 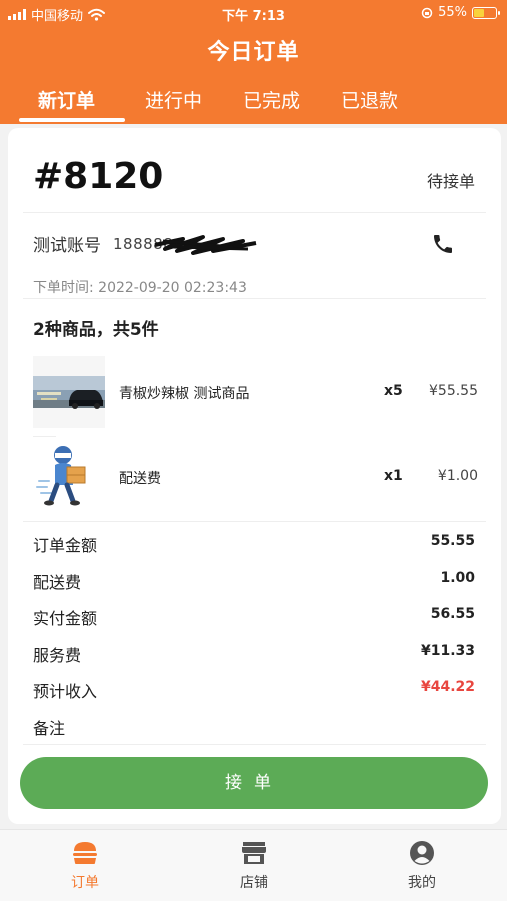 I want to click on item-quantity: x5, so click(x=393, y=391).